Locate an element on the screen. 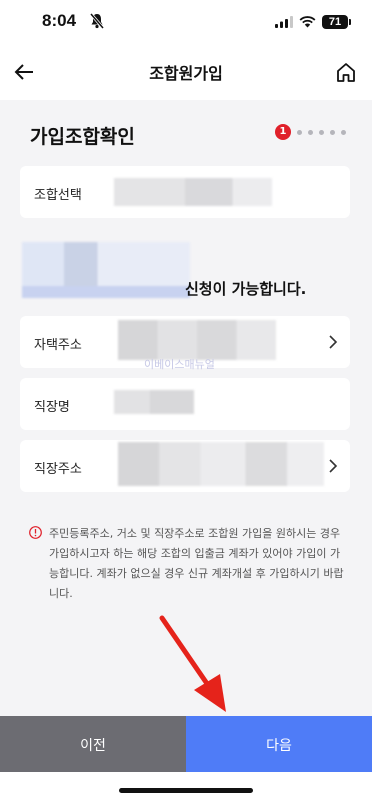  footer-base is located at coordinates (186, 786).